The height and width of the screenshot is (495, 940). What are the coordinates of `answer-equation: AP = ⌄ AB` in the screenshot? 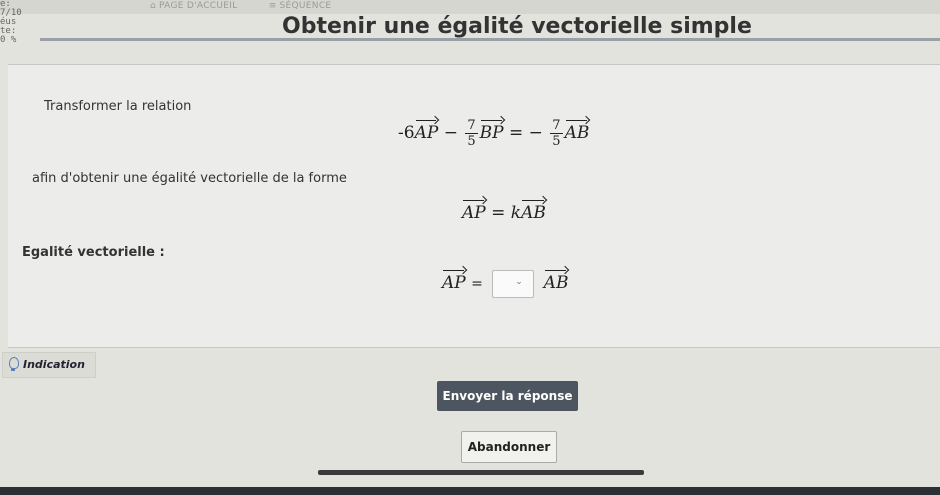 It's located at (505, 282).